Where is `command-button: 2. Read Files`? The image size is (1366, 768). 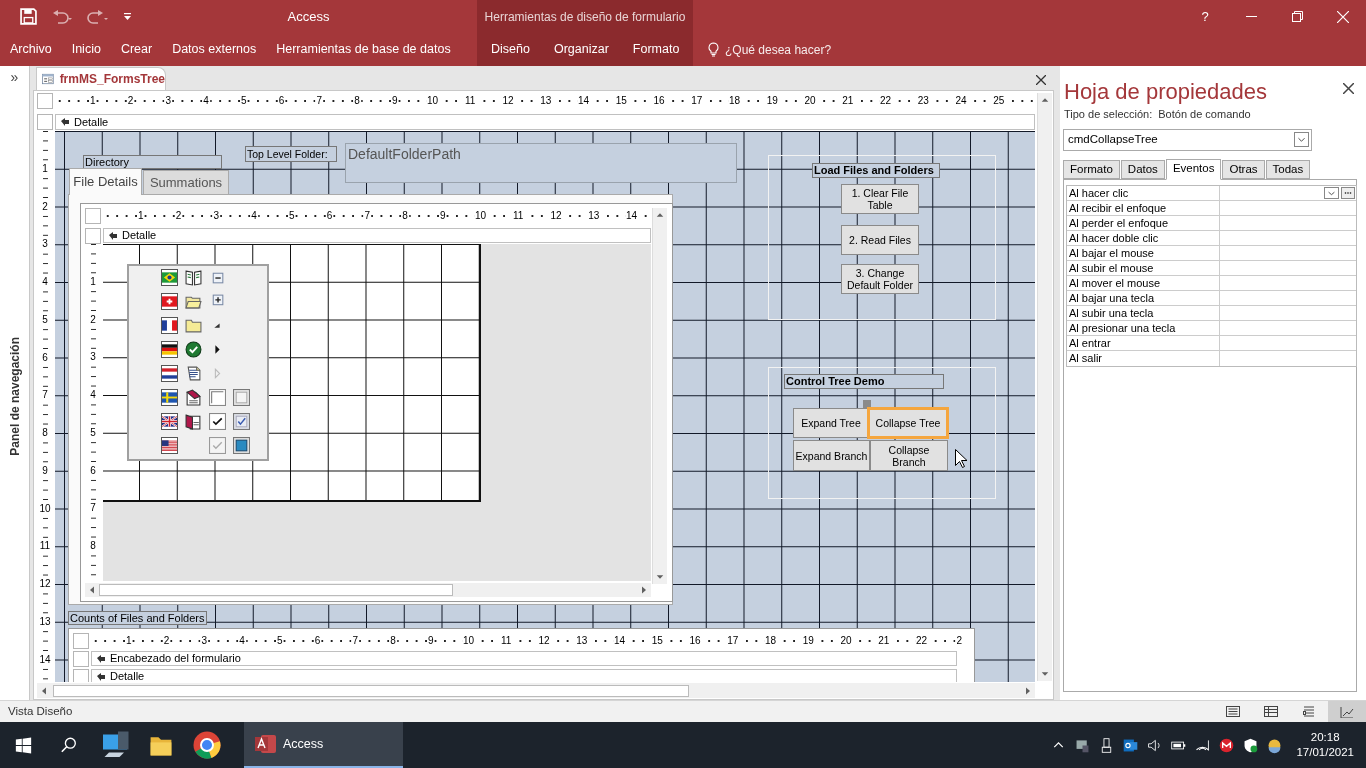 command-button: 2. Read Files is located at coordinates (880, 240).